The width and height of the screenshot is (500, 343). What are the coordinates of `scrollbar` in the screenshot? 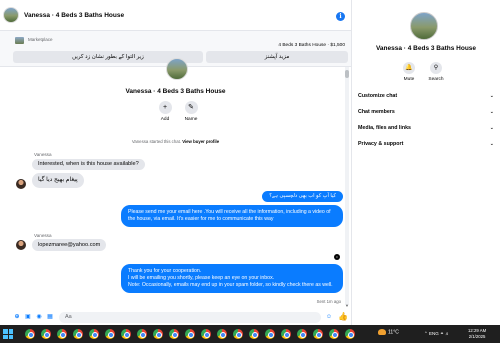 It's located at (347, 186).